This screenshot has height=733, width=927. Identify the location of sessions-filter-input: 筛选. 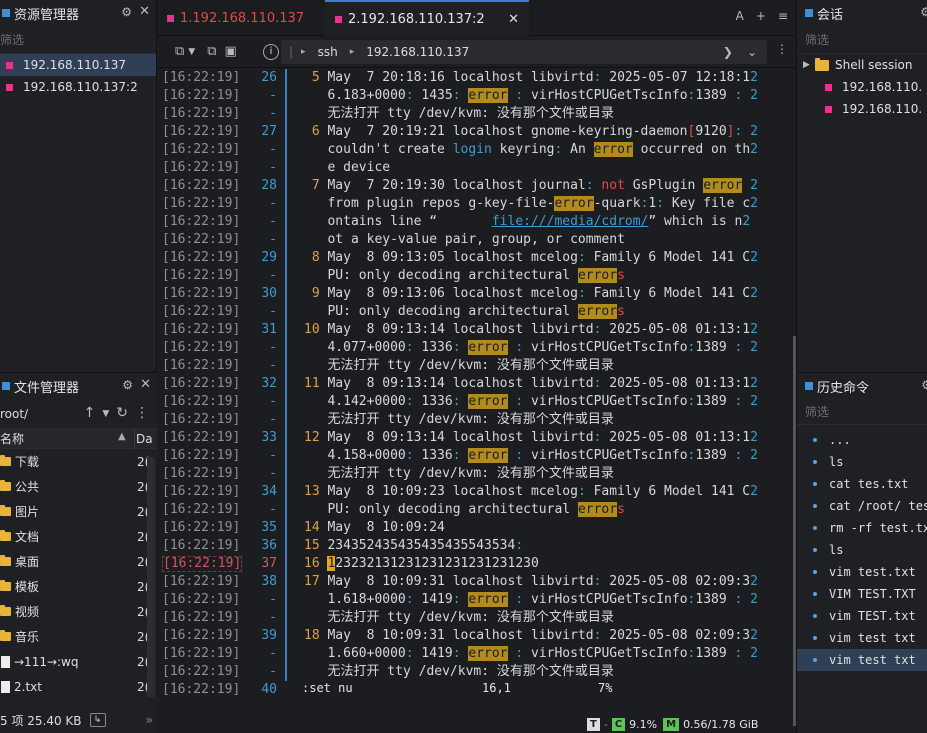
(862, 40).